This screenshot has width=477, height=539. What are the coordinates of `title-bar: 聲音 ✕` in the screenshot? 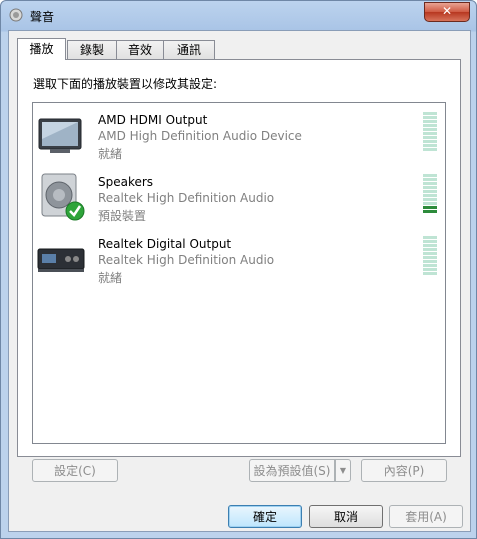 It's located at (238, 15).